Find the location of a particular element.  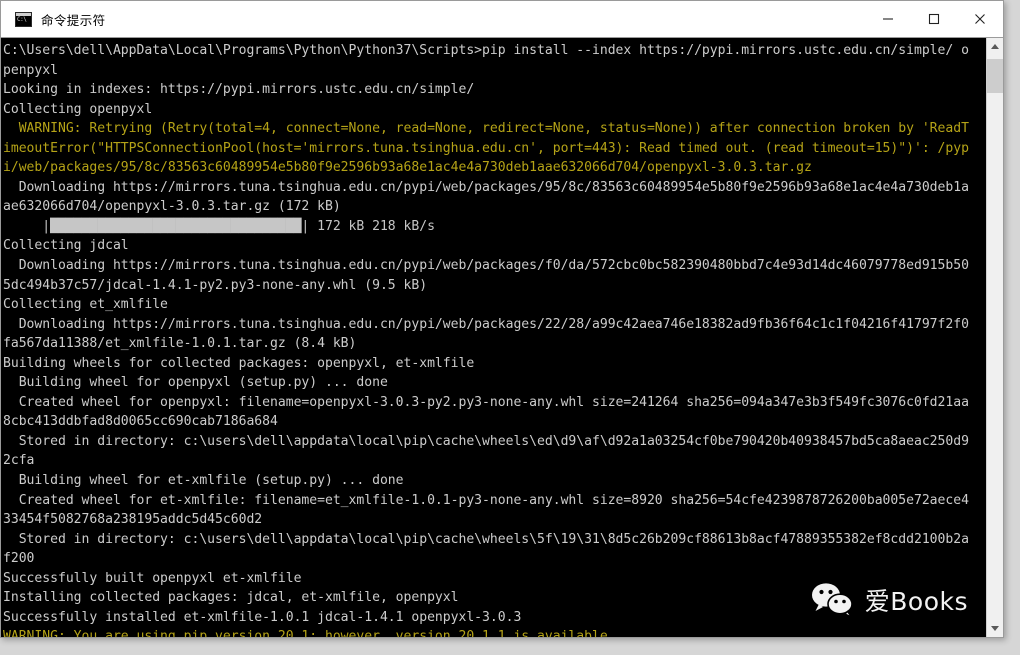

maximize-button is located at coordinates (934, 19).